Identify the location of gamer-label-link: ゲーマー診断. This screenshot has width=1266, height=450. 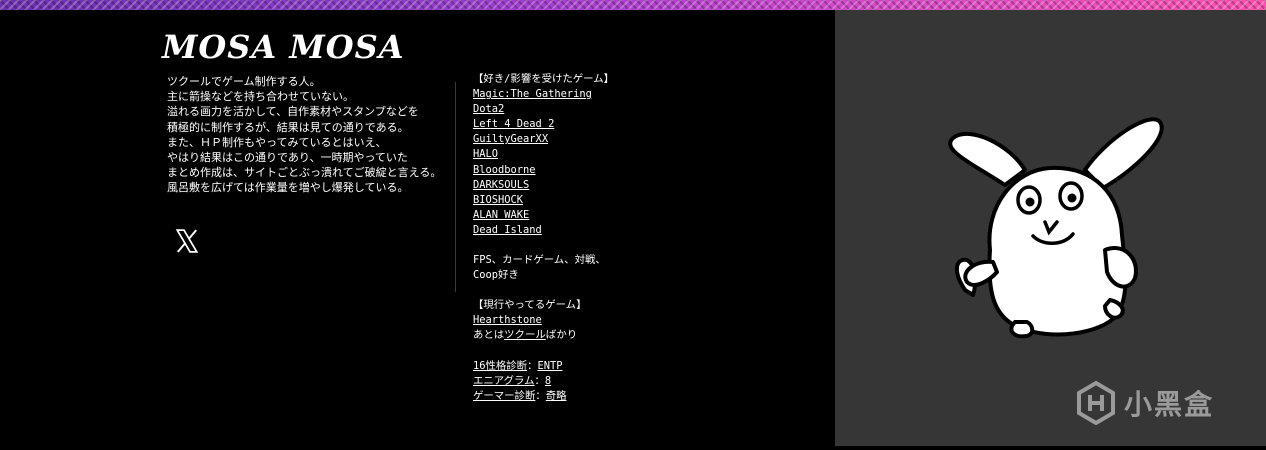
(504, 396).